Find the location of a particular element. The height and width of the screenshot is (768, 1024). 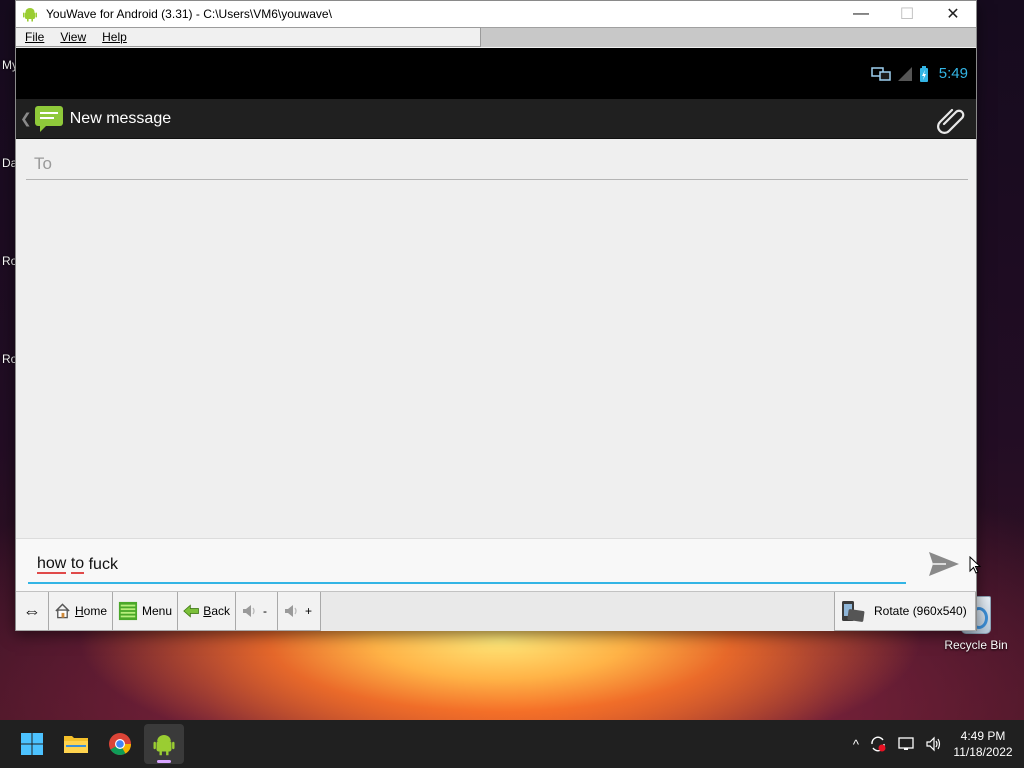

sync-icon is located at coordinates (878, 744).